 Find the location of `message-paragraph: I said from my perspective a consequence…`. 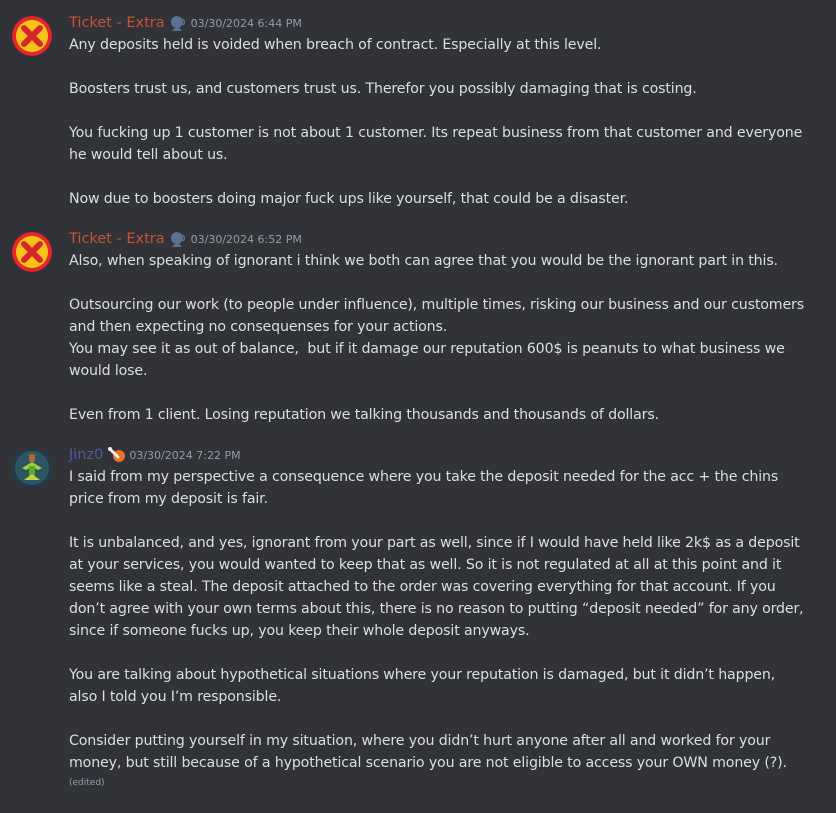

message-paragraph: I said from my perspective a consequence… is located at coordinates (426, 488).